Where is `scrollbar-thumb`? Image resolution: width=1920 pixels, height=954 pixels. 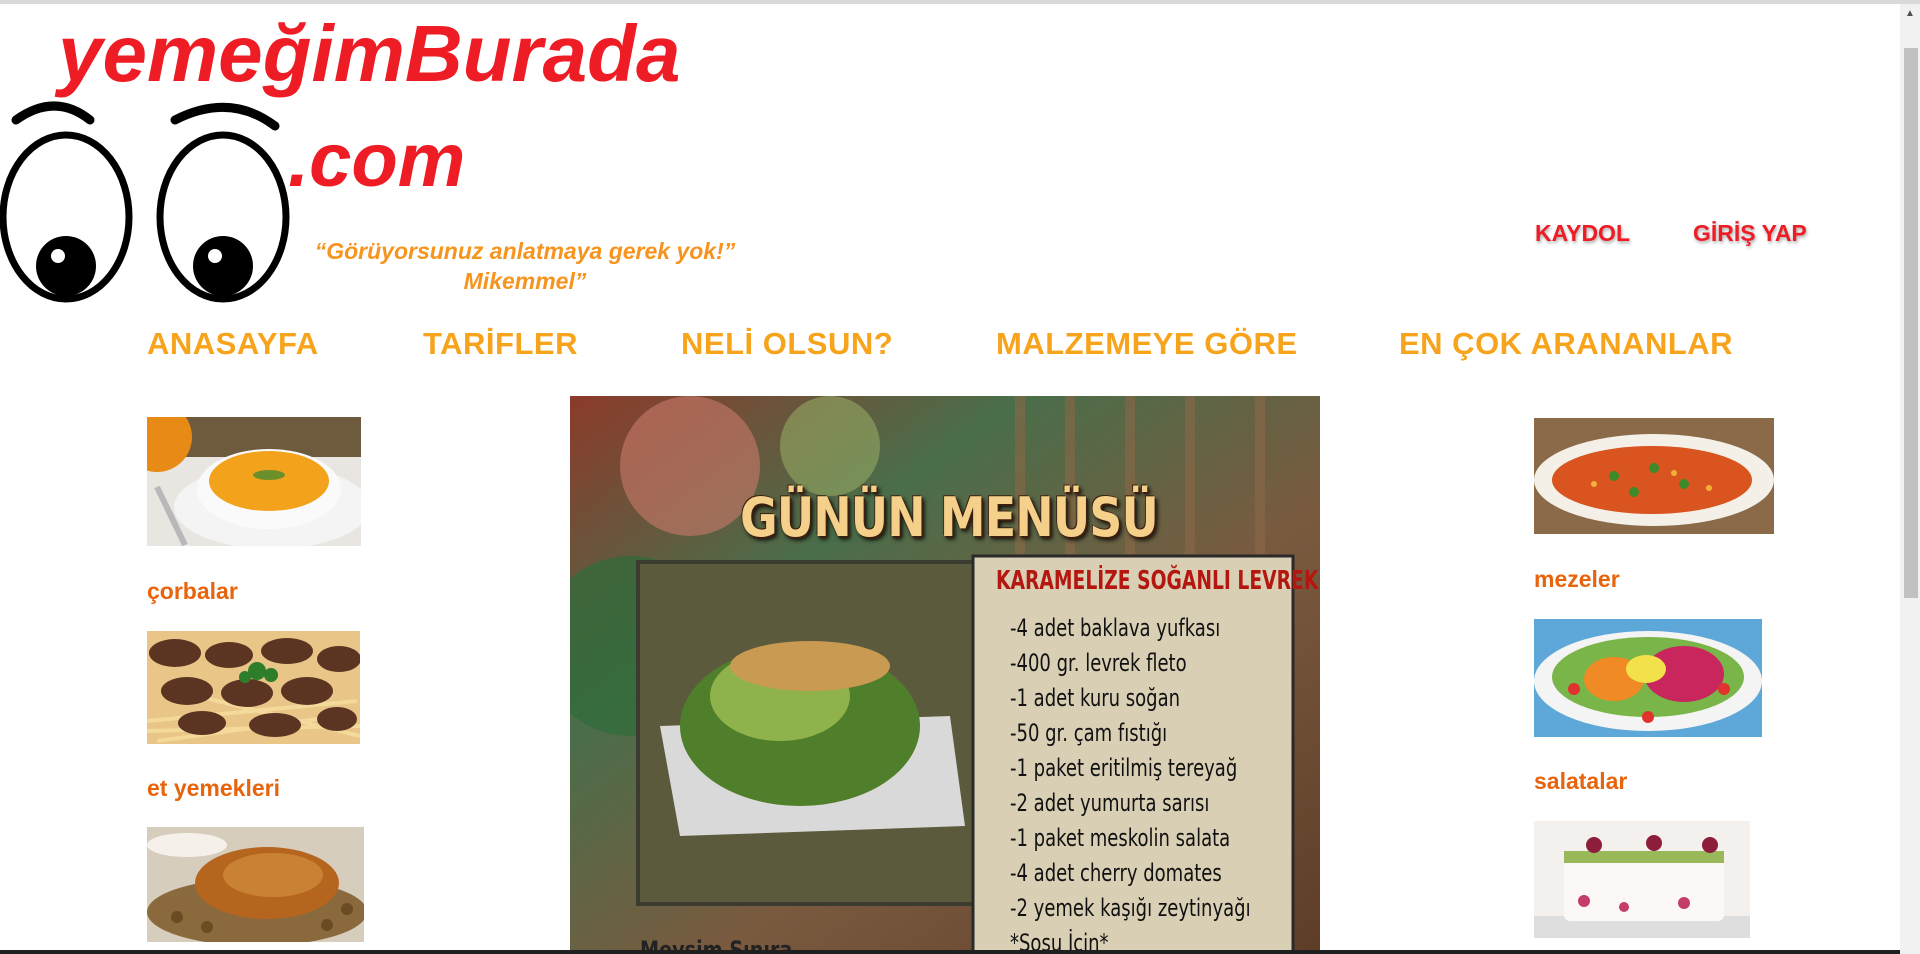 scrollbar-thumb is located at coordinates (1911, 323).